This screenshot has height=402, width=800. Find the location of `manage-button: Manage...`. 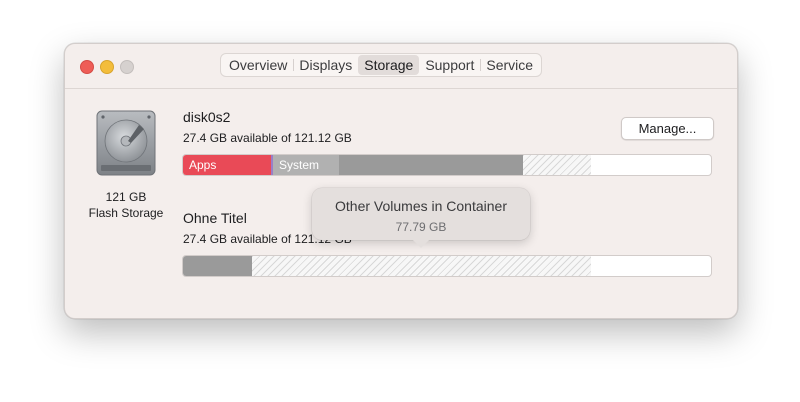

manage-button: Manage... is located at coordinates (667, 128).